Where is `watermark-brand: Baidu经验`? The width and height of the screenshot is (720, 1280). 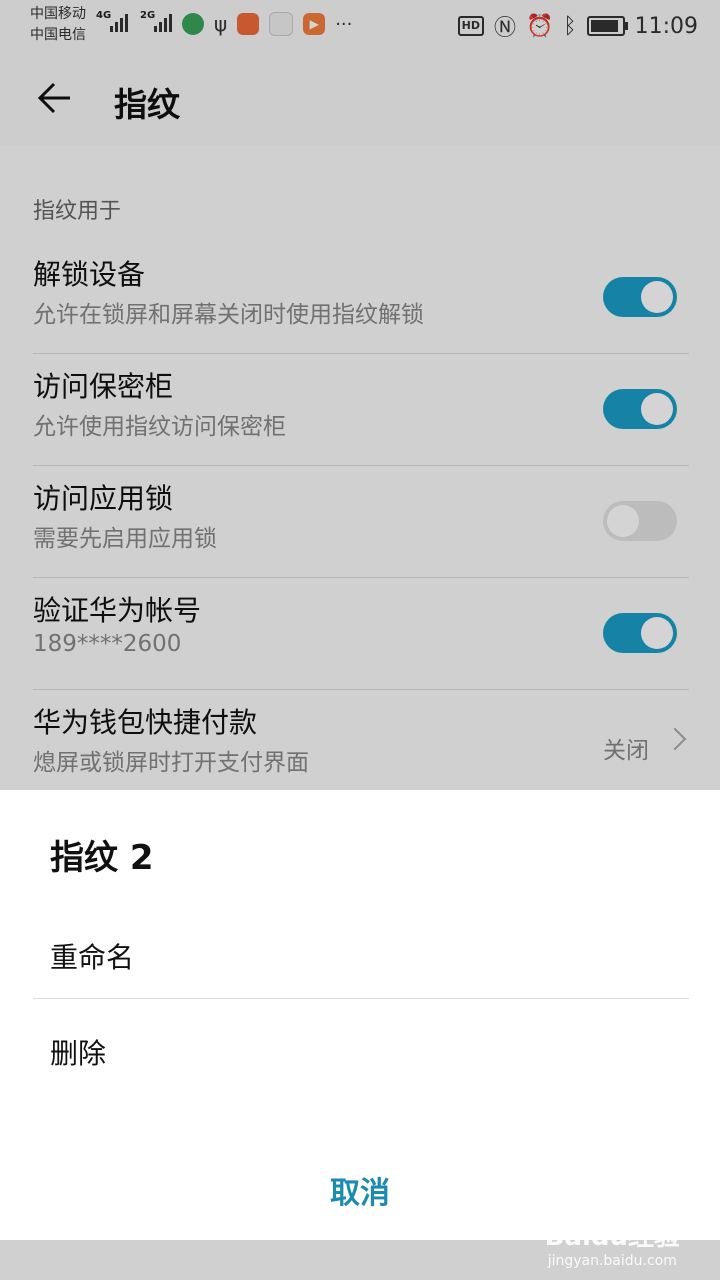
watermark-brand: Baidu经验 is located at coordinates (612, 1237).